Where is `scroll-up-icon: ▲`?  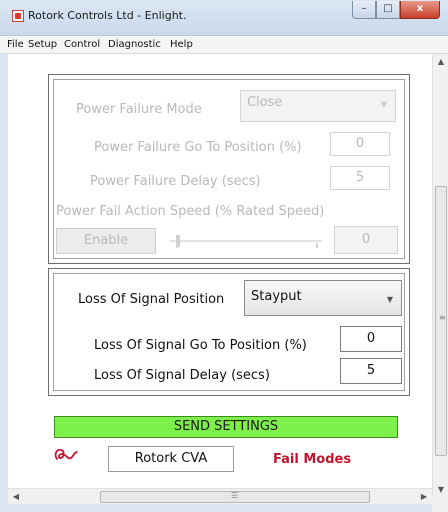 scroll-up-icon: ▲ is located at coordinates (440, 62).